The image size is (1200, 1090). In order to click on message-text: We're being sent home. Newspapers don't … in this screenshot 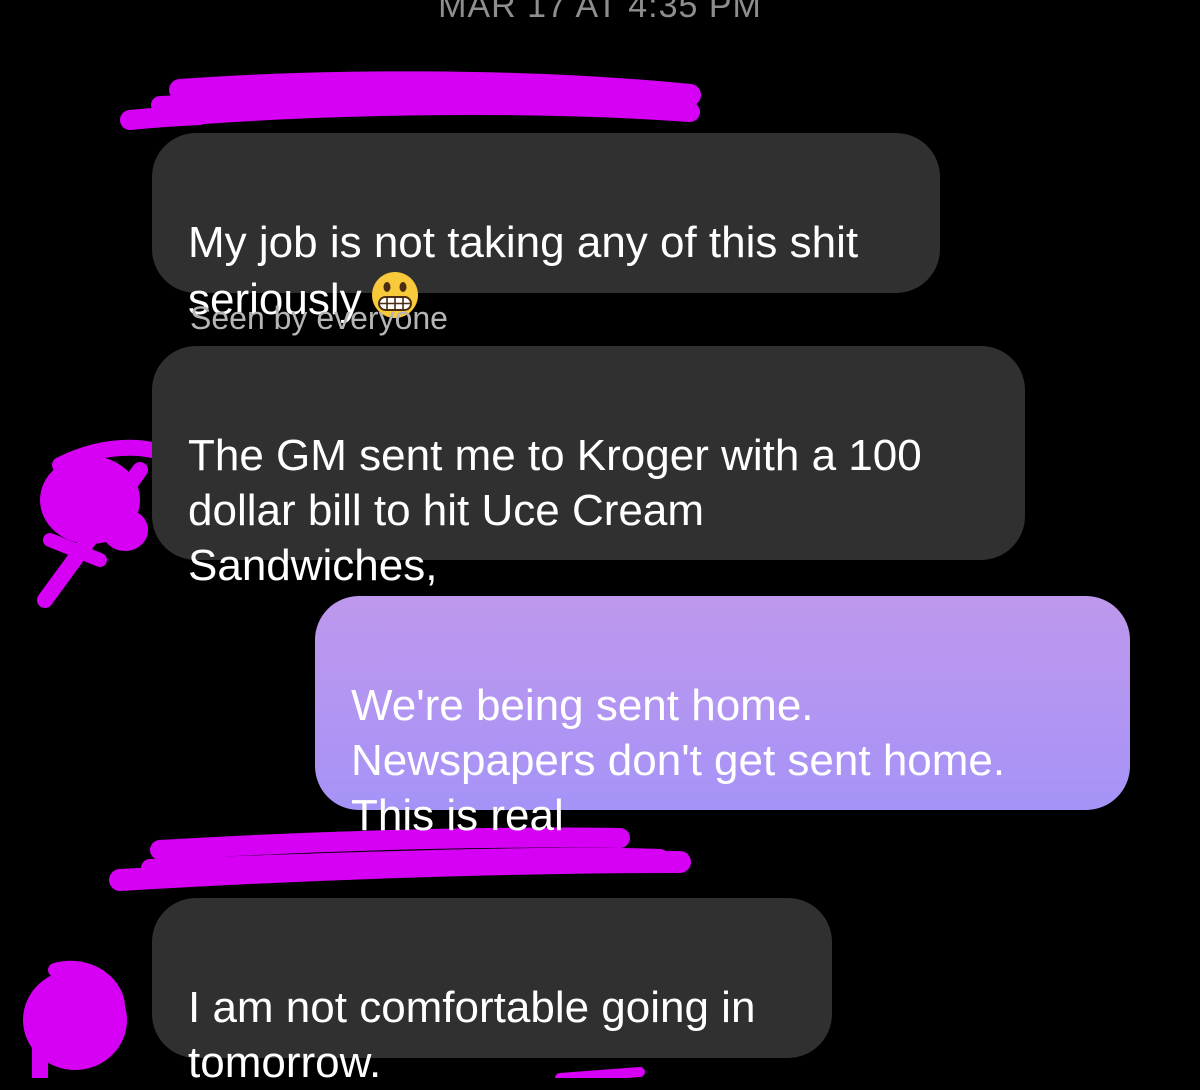, I will do `click(678, 760)`.